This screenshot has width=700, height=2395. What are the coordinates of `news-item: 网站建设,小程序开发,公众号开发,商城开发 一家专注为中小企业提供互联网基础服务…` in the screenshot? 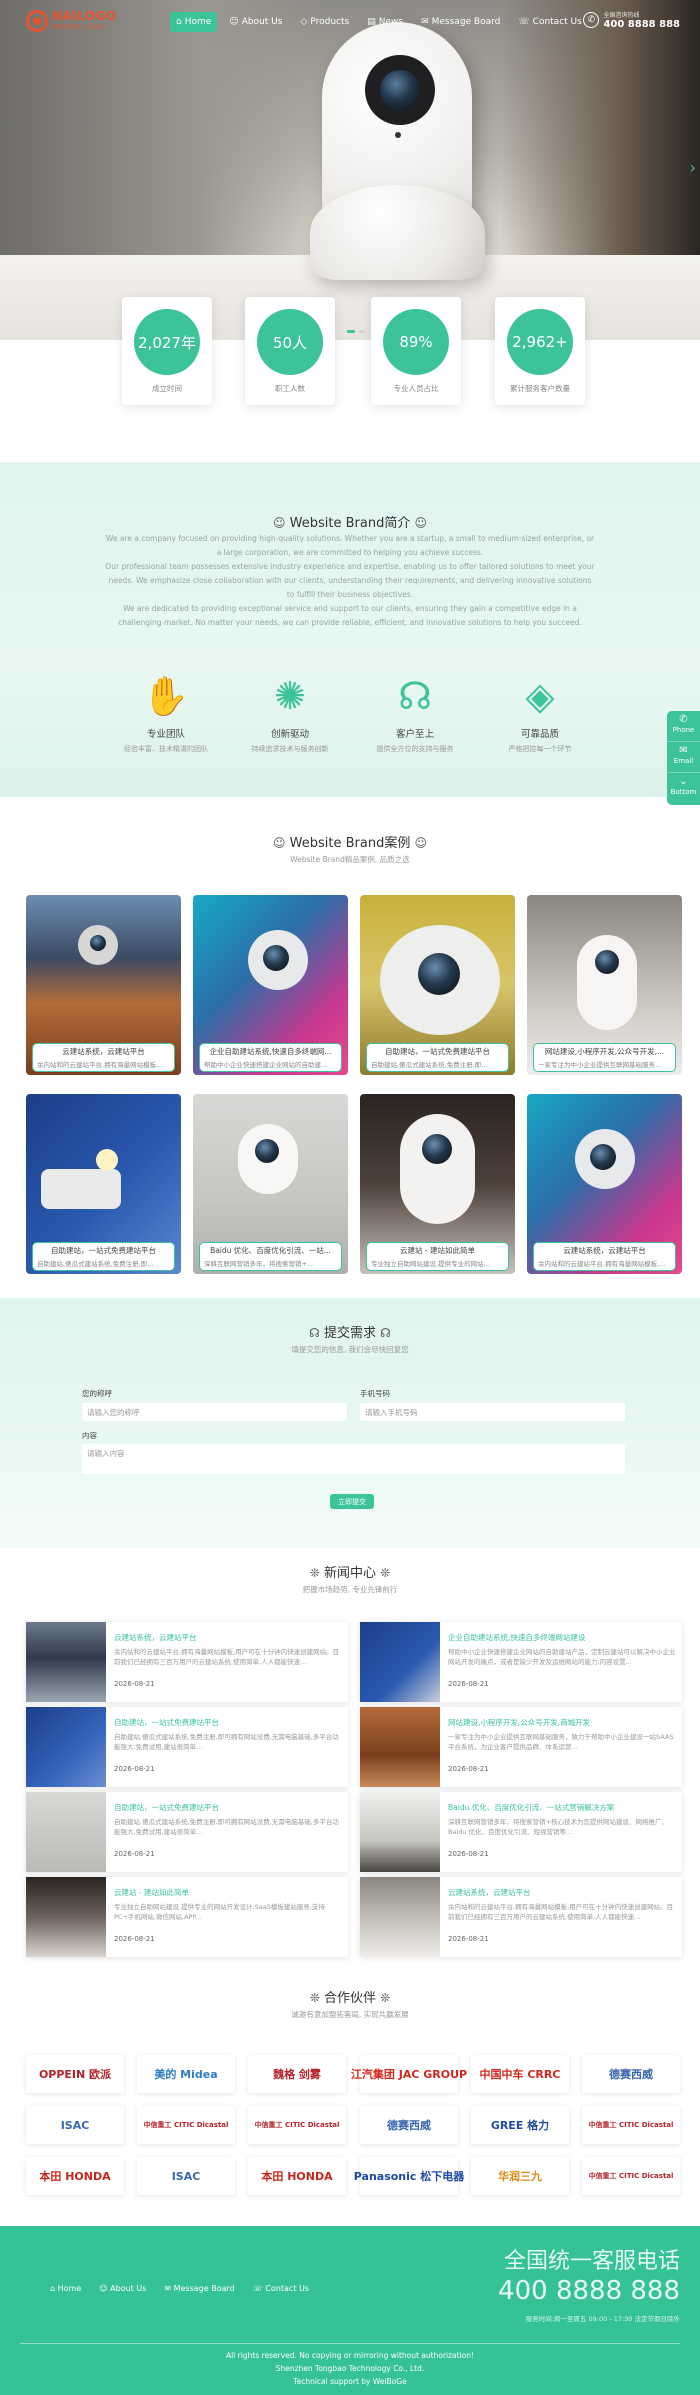 It's located at (521, 1747).